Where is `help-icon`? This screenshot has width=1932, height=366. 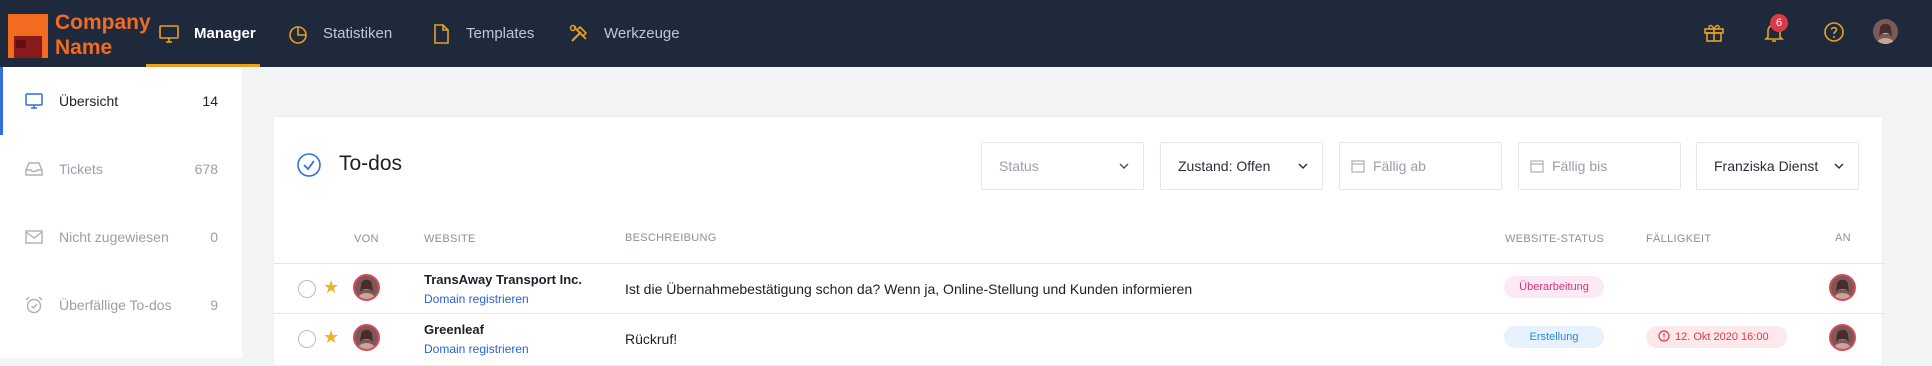 help-icon is located at coordinates (1834, 32).